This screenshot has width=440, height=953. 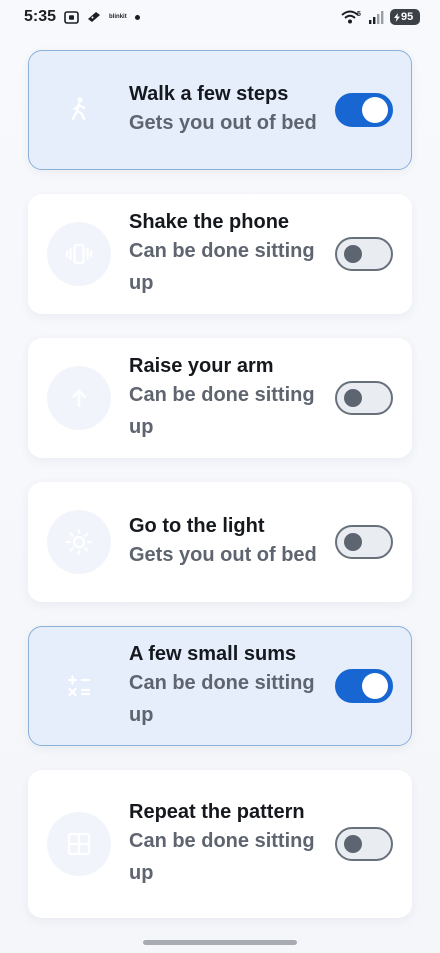 What do you see at coordinates (213, 654) in the screenshot?
I see `task-title: A few small sums` at bounding box center [213, 654].